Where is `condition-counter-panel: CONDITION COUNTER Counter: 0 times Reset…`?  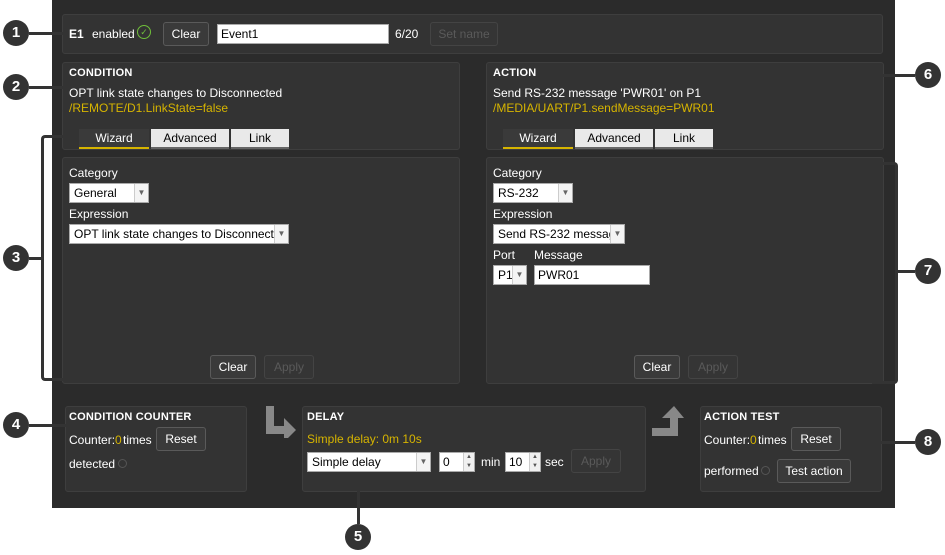 condition-counter-panel: CONDITION COUNTER Counter: 0 times Reset… is located at coordinates (156, 449).